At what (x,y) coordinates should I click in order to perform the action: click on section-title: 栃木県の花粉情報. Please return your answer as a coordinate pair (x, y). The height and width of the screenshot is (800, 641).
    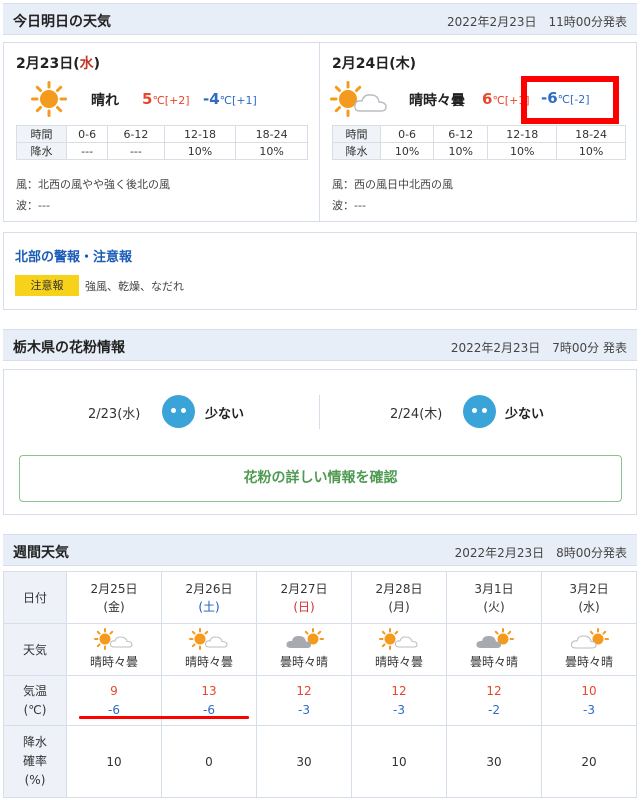
    Looking at the image, I should click on (69, 348).